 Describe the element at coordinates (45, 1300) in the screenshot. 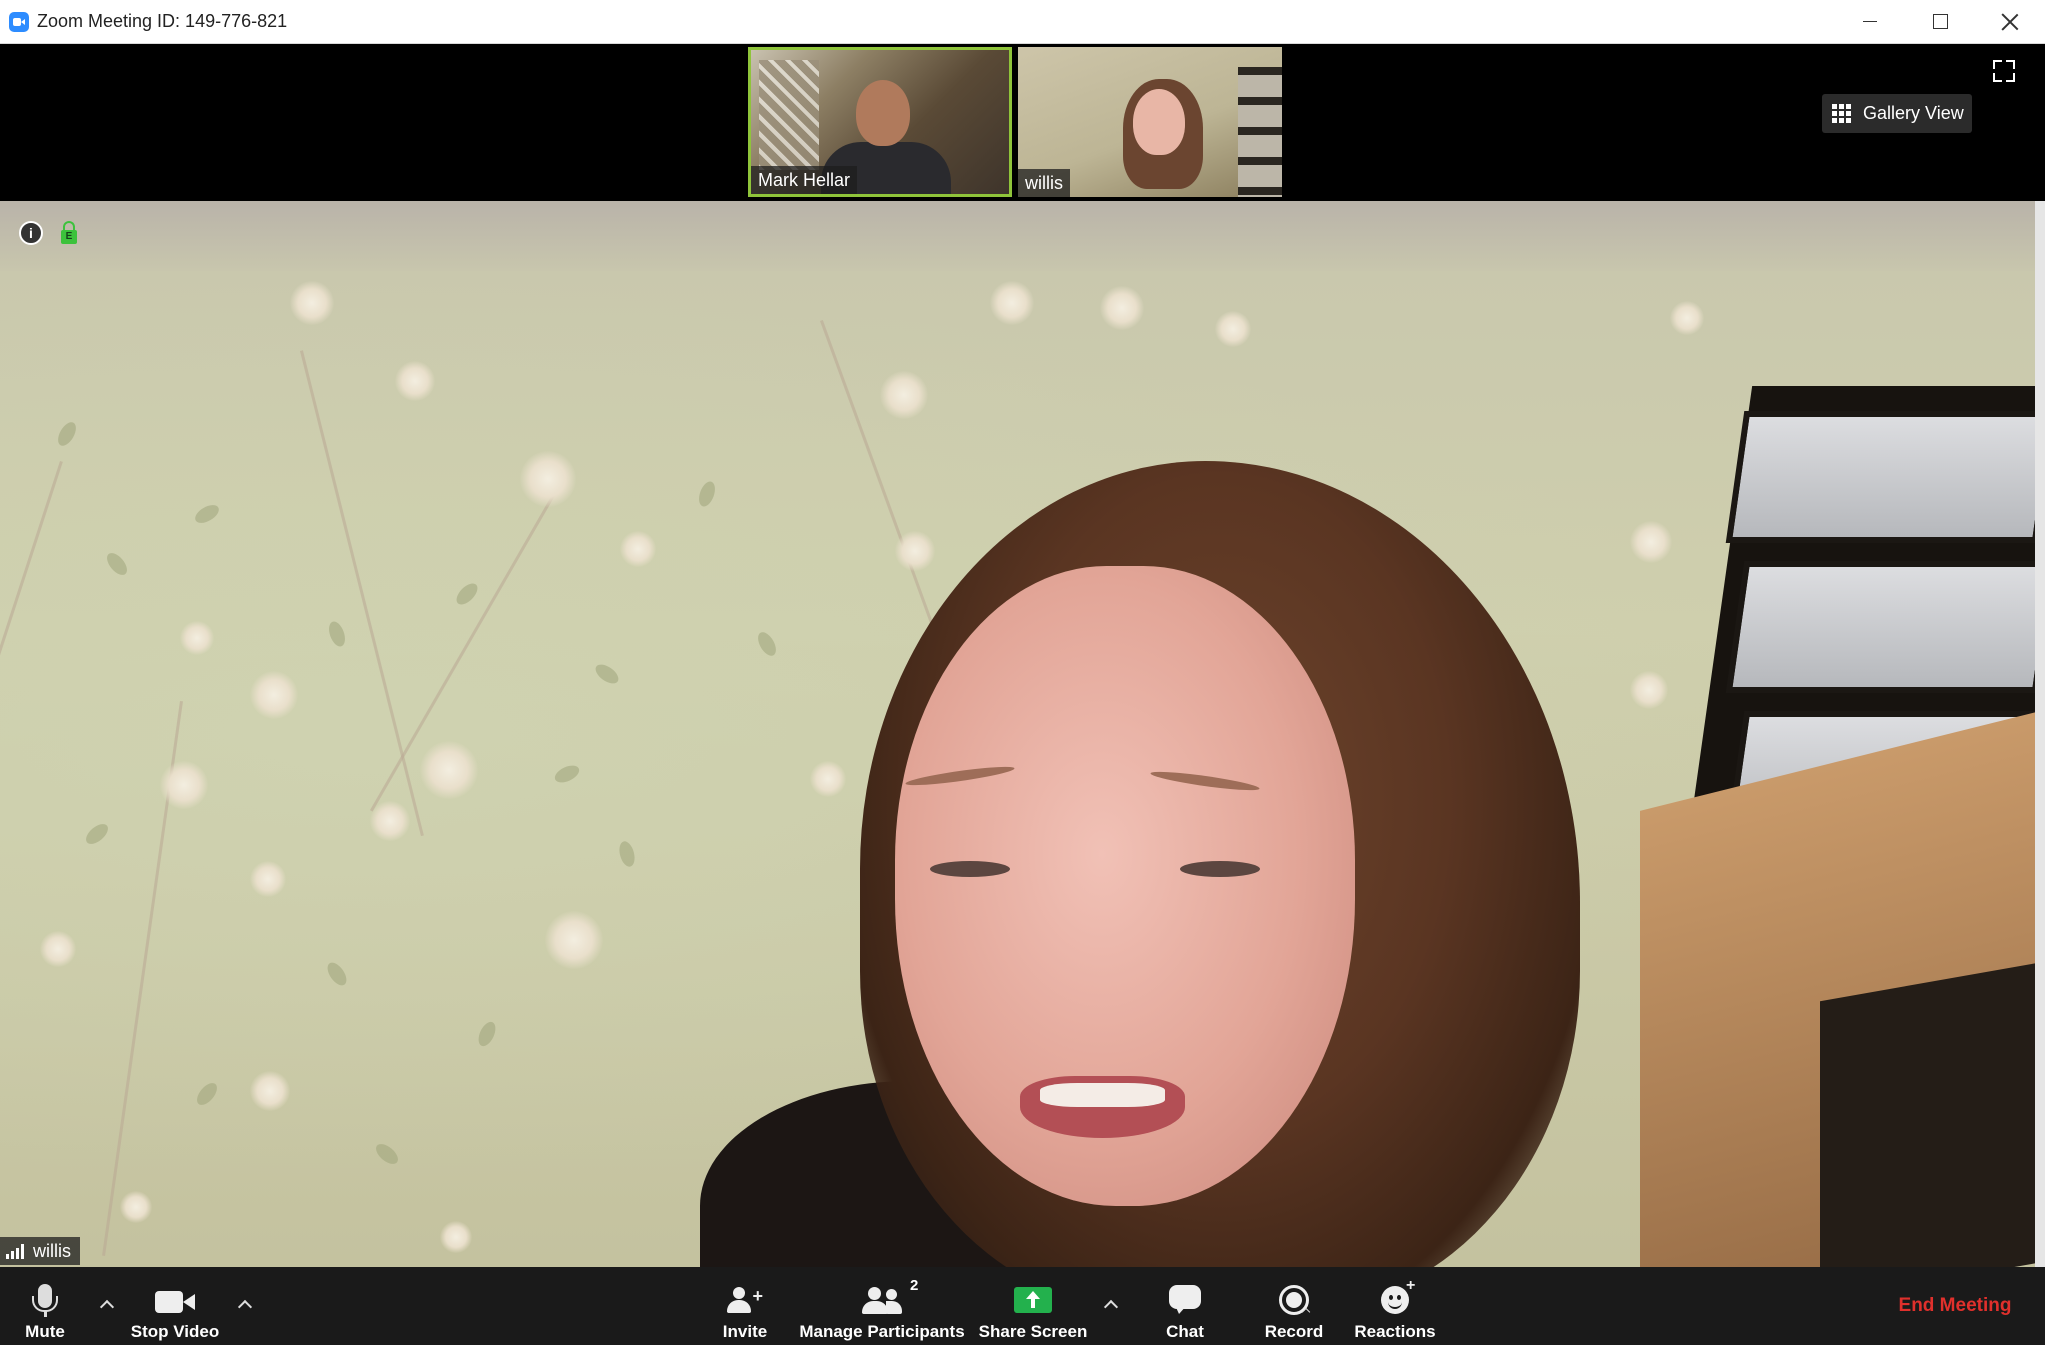

I see `microphone-icon` at that location.